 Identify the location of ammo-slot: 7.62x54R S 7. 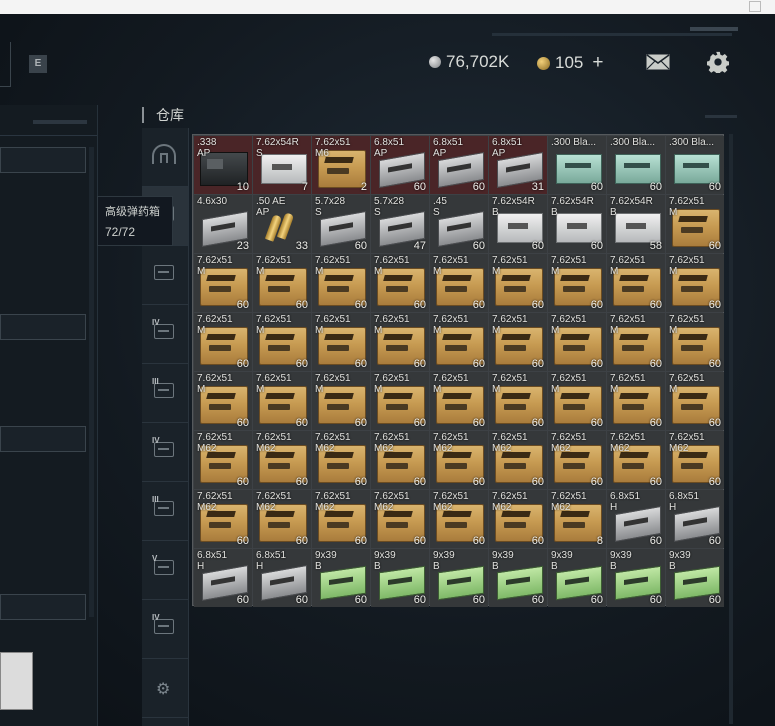
(282, 165).